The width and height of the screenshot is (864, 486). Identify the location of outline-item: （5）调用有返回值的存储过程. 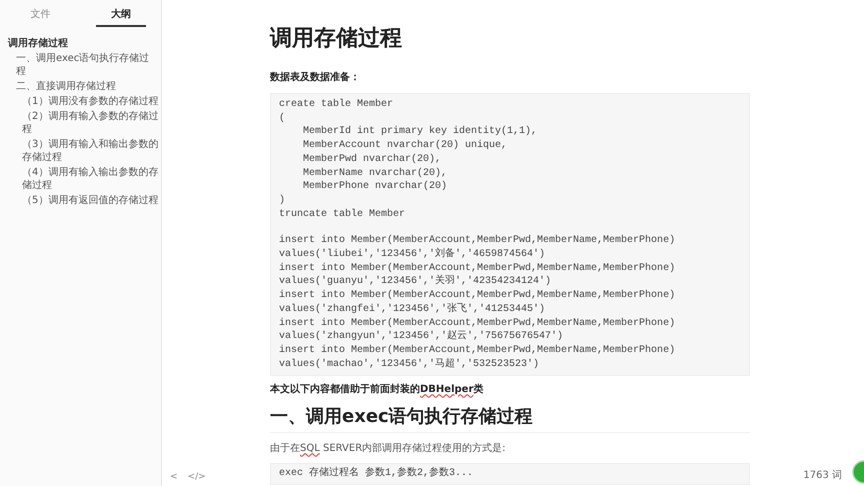
(83, 200).